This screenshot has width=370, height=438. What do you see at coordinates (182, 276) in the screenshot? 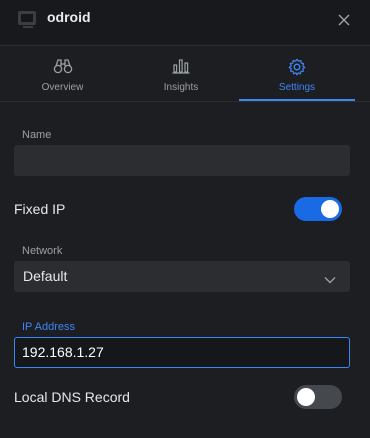
I see `network-select: Default` at bounding box center [182, 276].